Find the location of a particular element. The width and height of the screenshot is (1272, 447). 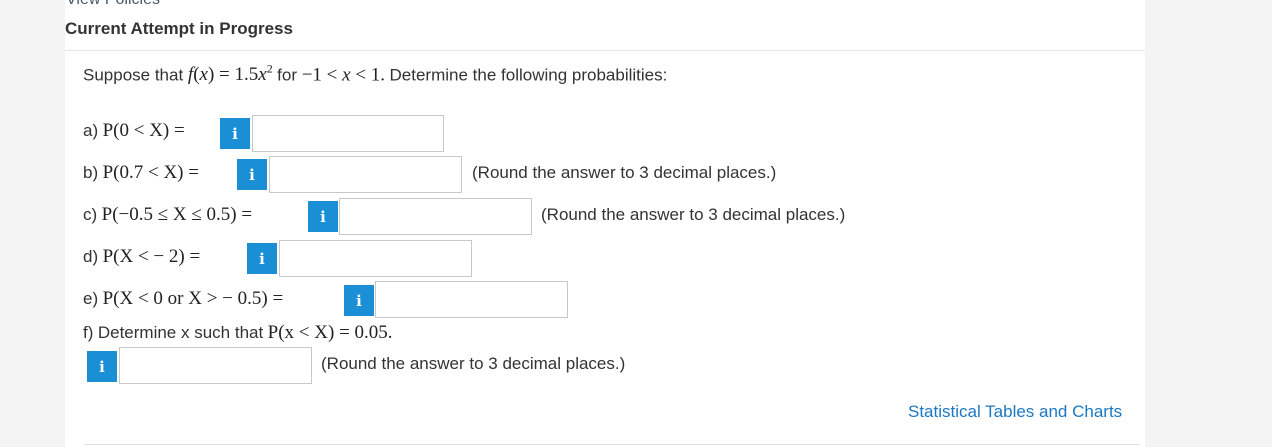

part-a-info-icon: i is located at coordinates (235, 133).